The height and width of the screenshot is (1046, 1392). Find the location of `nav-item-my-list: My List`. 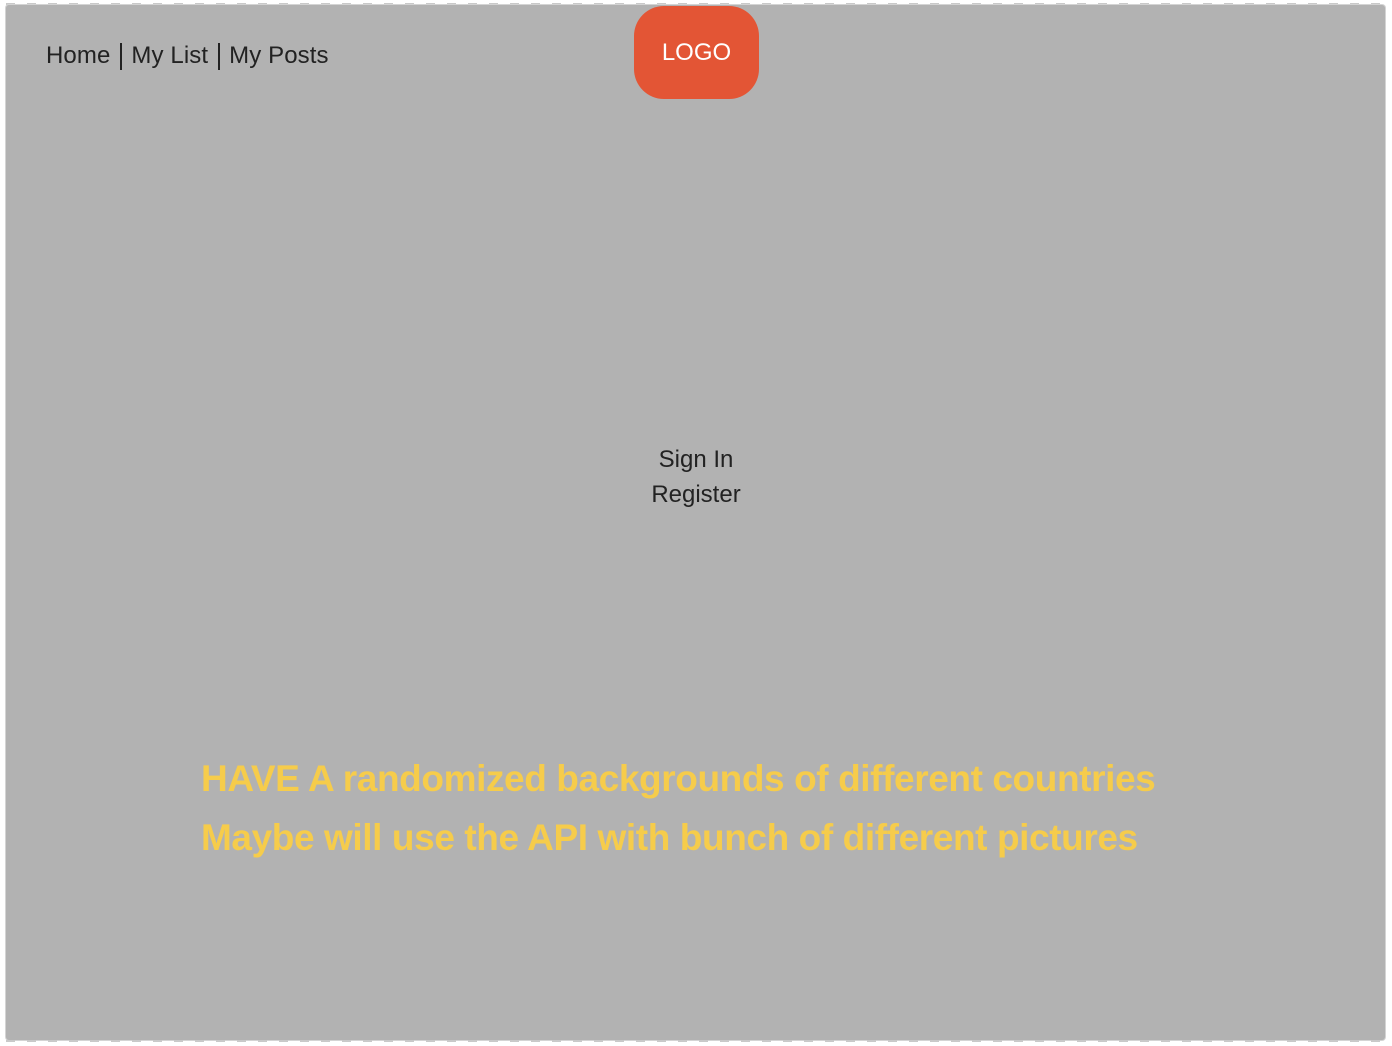

nav-item-my-list: My List is located at coordinates (169, 56).